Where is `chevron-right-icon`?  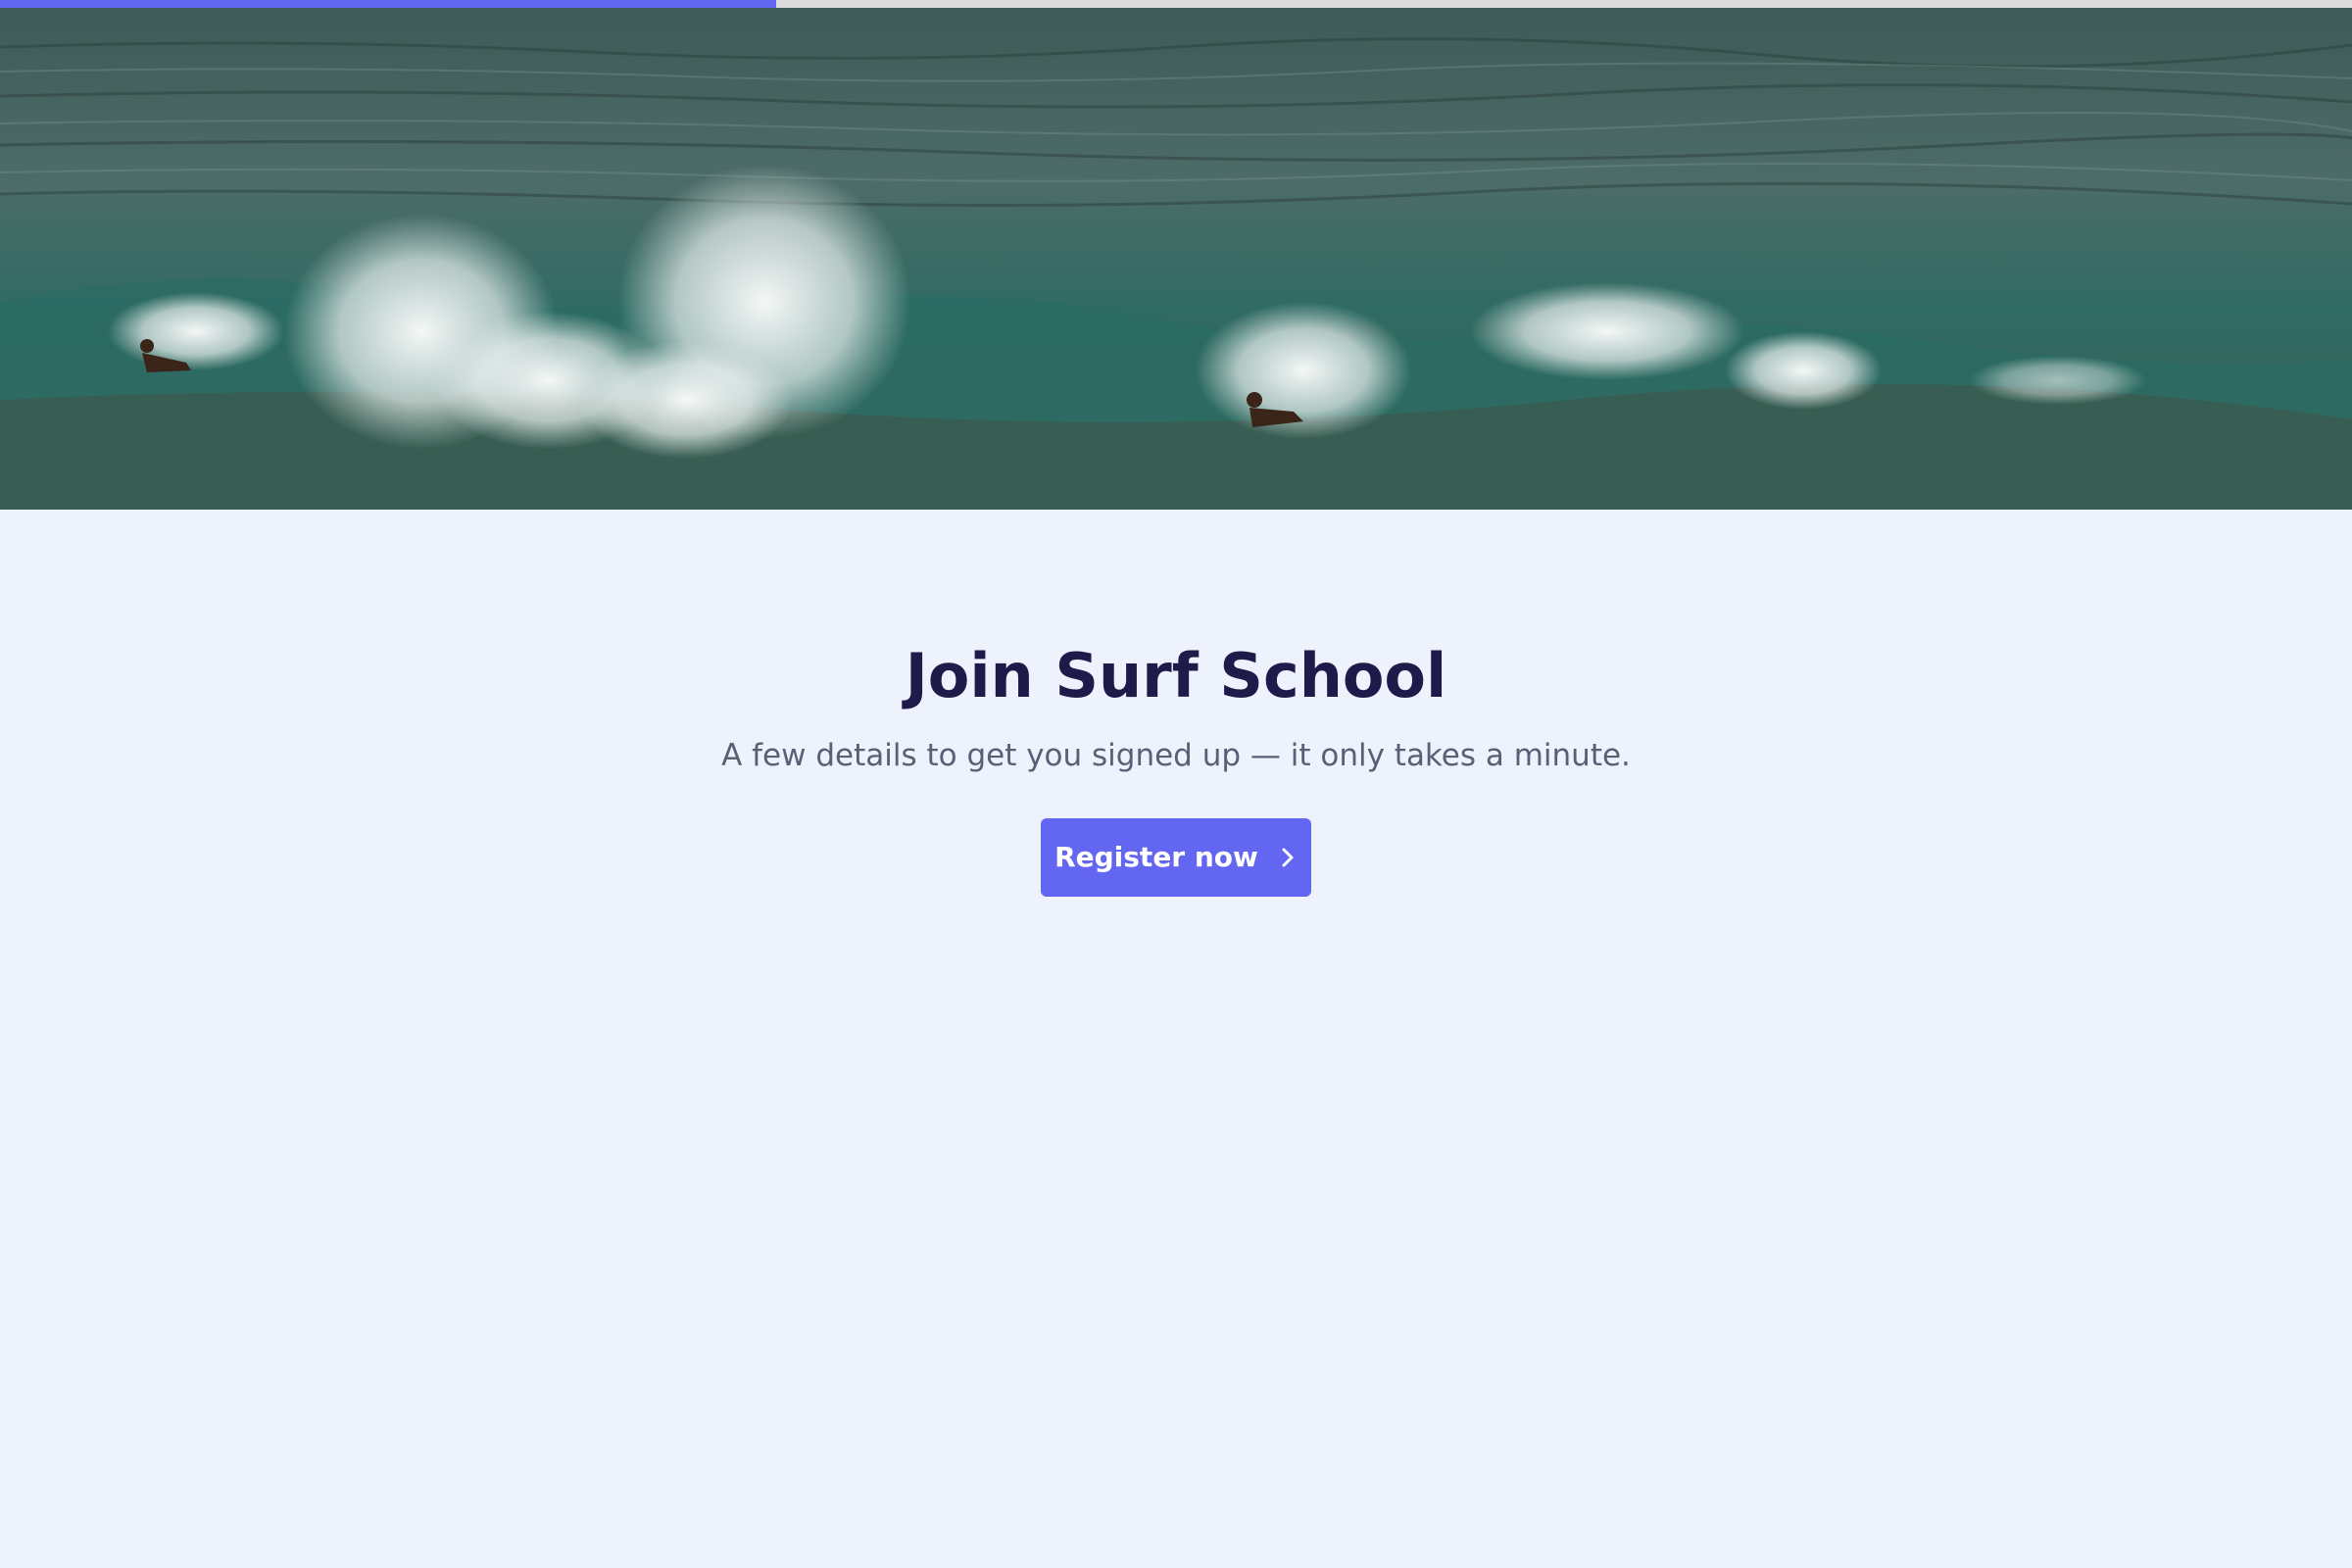
chevron-right-icon is located at coordinates (1288, 857).